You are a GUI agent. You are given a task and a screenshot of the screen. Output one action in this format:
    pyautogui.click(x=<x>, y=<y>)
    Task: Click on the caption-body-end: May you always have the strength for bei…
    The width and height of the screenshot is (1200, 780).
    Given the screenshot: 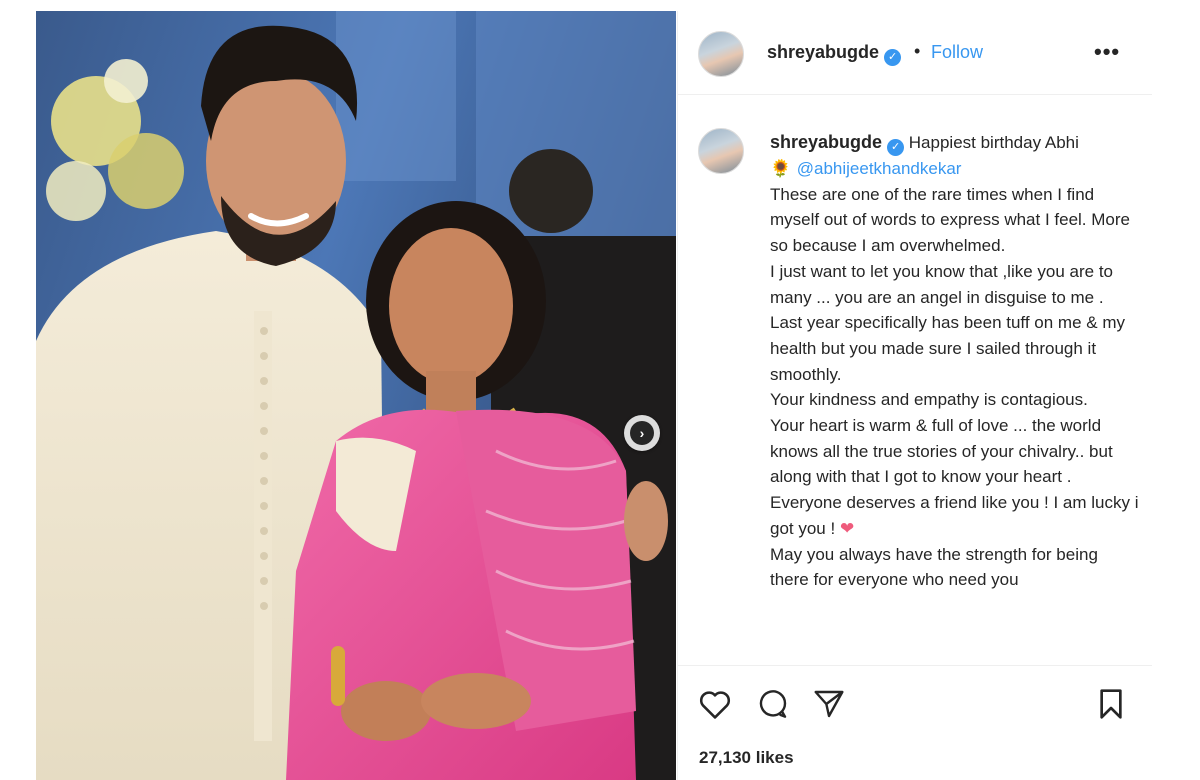 What is the action you would take?
    pyautogui.click(x=934, y=567)
    